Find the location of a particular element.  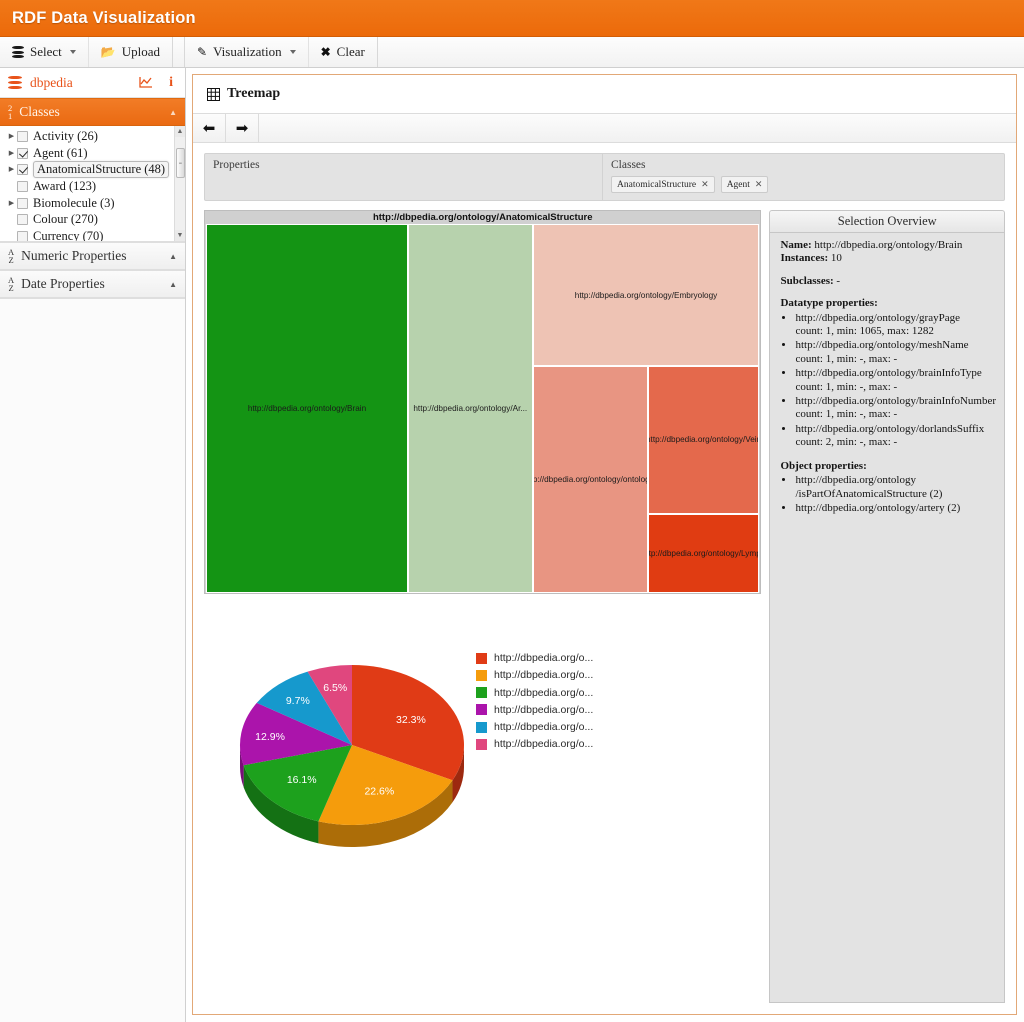

class-tree-item: ▶ AnatomicalStructure (48) is located at coordinates (88, 170).